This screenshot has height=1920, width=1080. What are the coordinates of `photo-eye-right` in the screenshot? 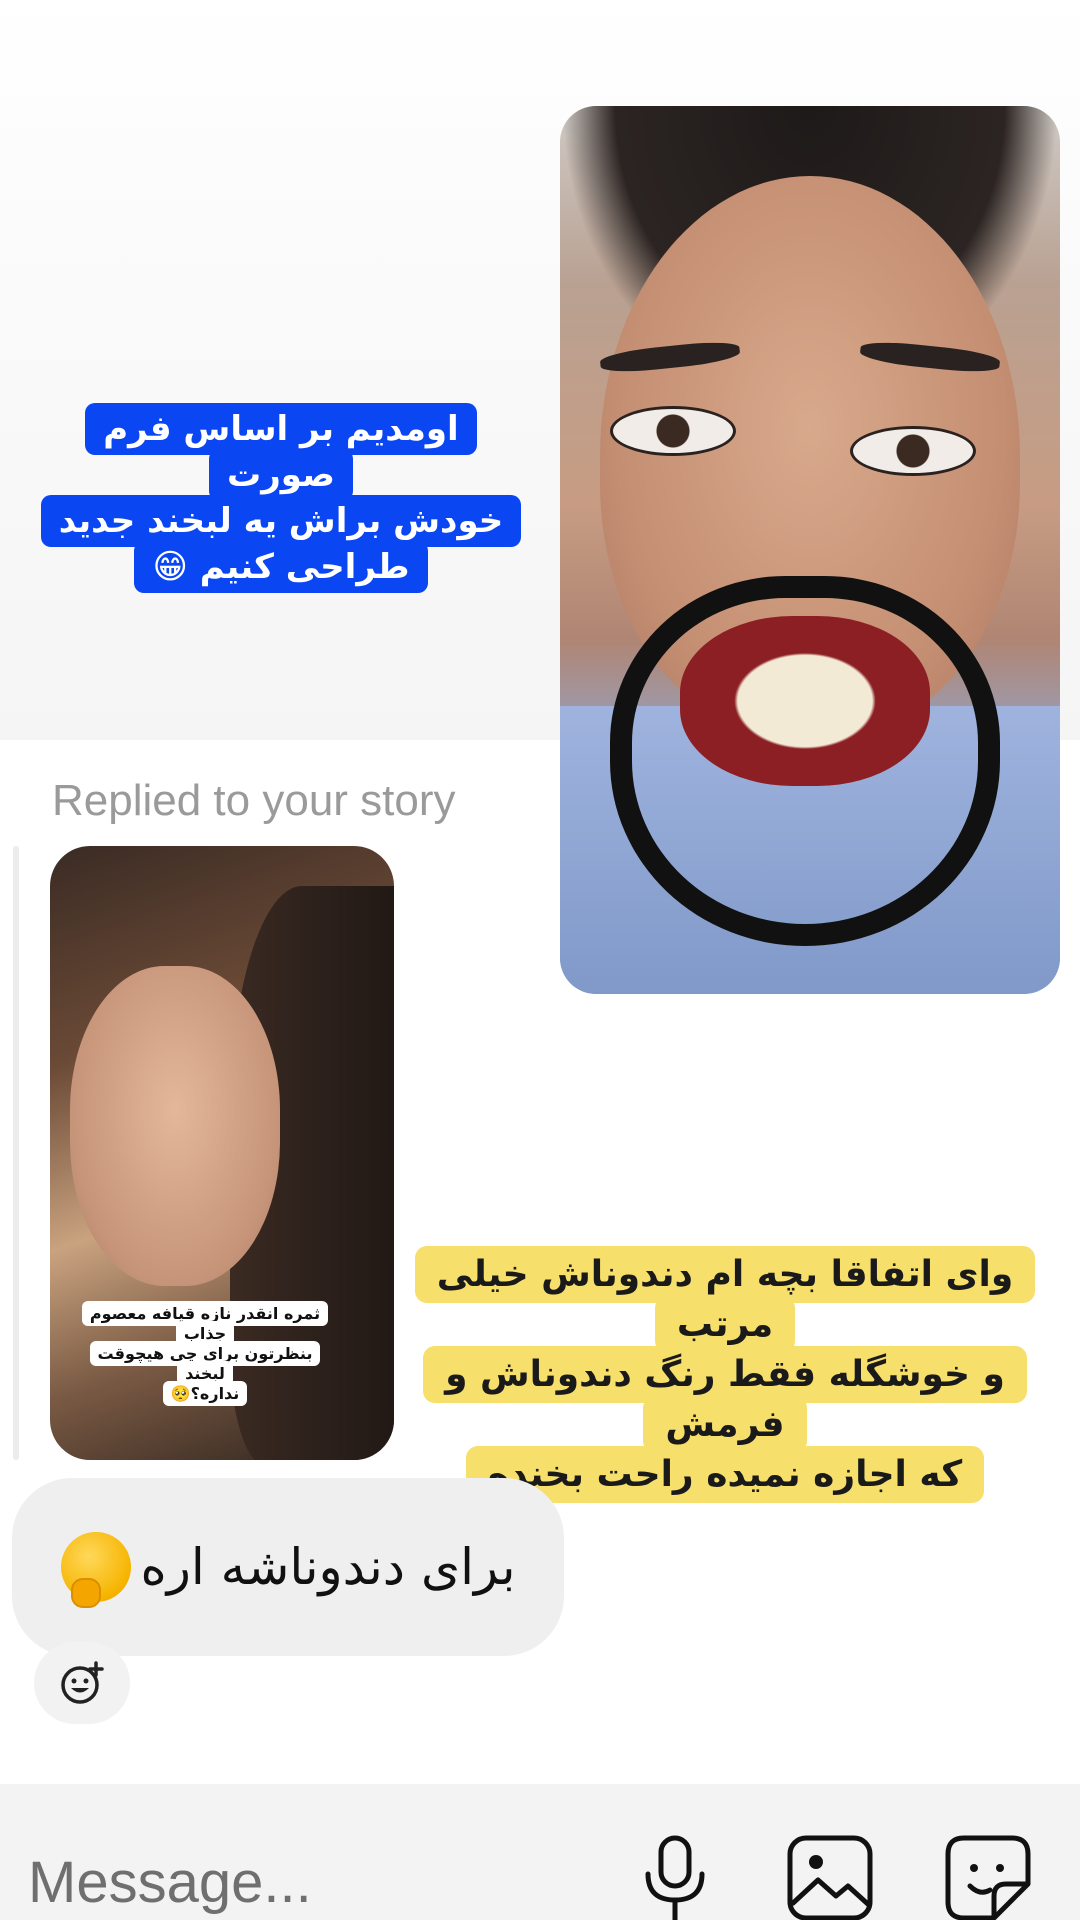 It's located at (913, 451).